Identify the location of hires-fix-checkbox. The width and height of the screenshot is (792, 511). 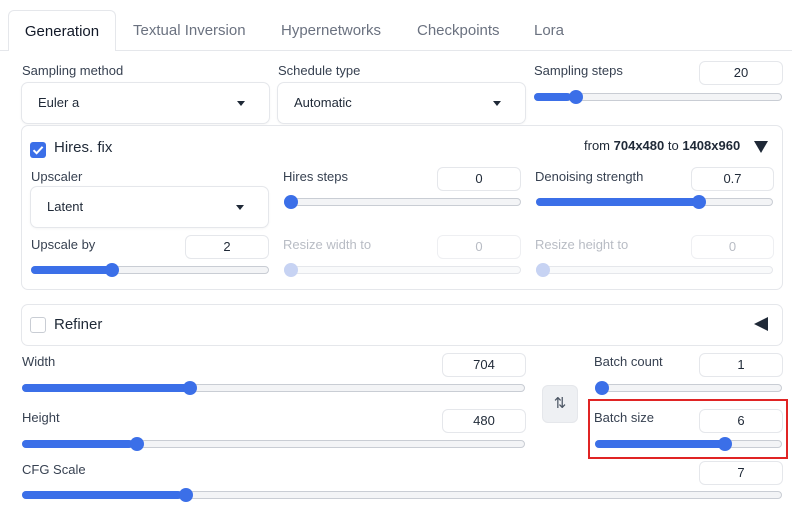
(38, 150).